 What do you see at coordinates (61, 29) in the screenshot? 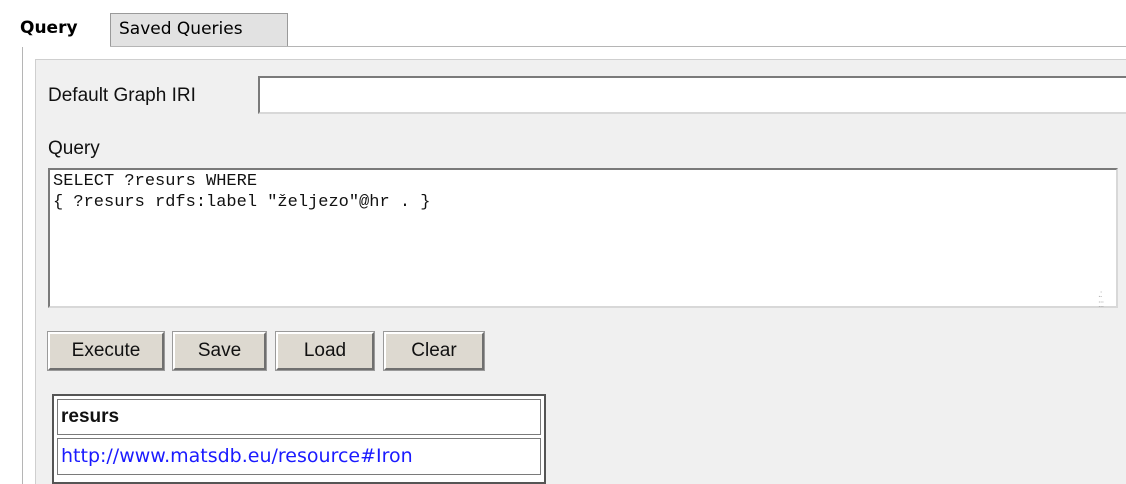
I see `tab-query: Query` at bounding box center [61, 29].